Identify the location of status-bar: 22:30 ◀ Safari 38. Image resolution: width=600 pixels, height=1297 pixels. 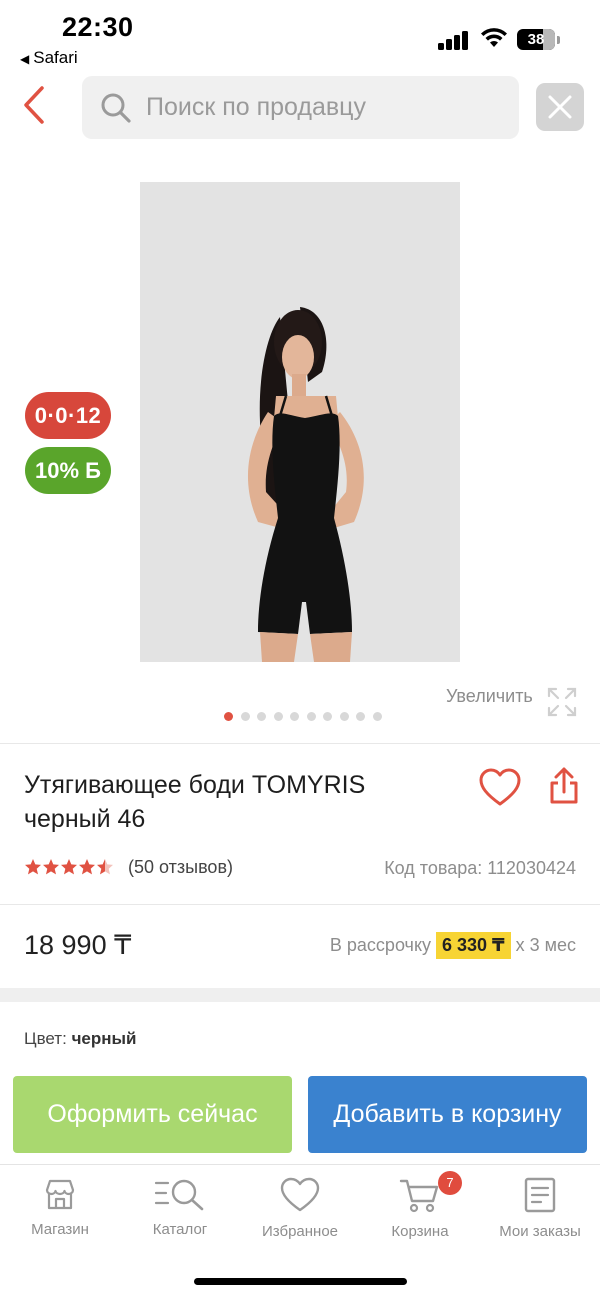
(300, 36).